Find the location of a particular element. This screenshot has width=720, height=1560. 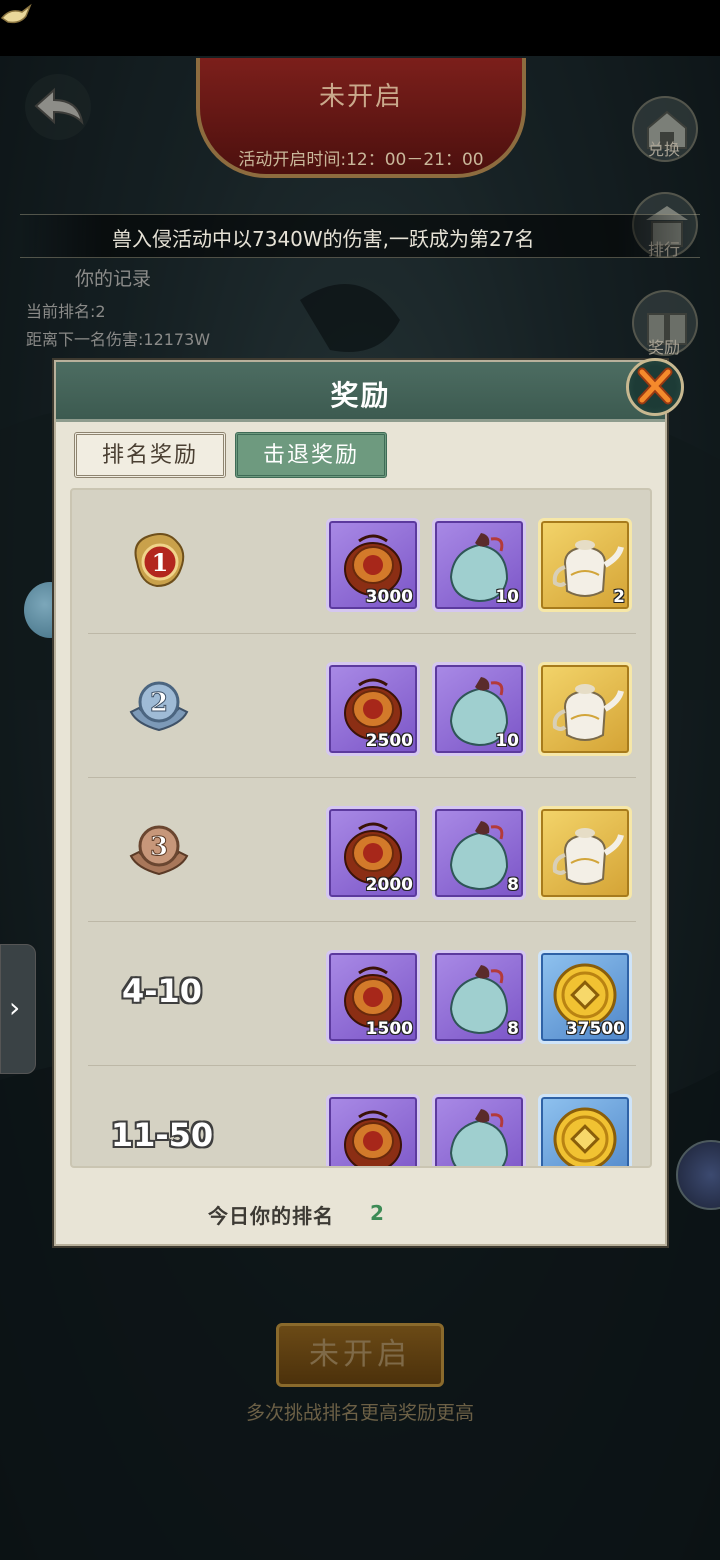

current-rank-text: 当前排名:2 is located at coordinates (66, 311).